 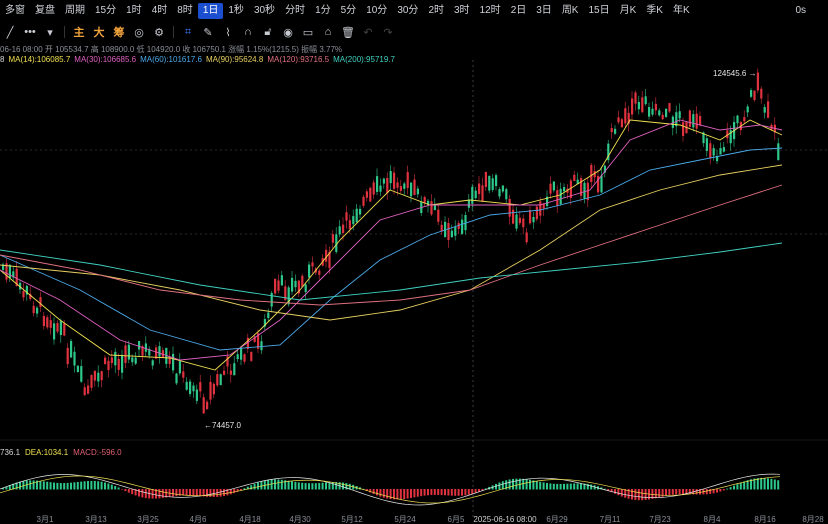 I want to click on x-axis-label: 8月28, so click(x=813, y=519).